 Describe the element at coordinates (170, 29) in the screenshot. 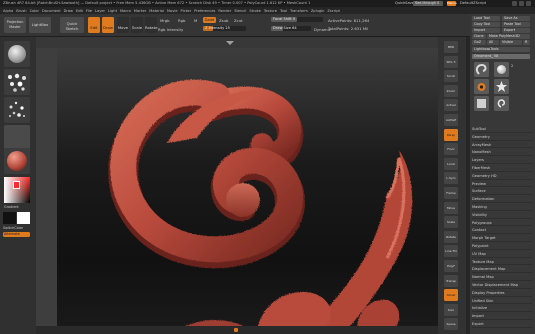

I see `rgb-intensity-label: Rgb Intensity` at that location.